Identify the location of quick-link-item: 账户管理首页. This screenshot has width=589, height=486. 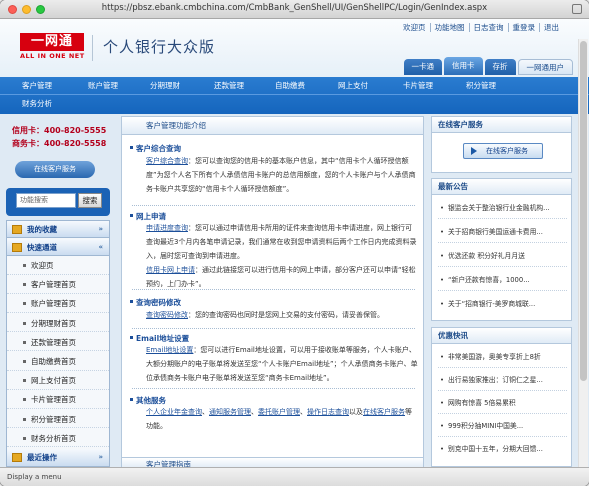
(58, 304).